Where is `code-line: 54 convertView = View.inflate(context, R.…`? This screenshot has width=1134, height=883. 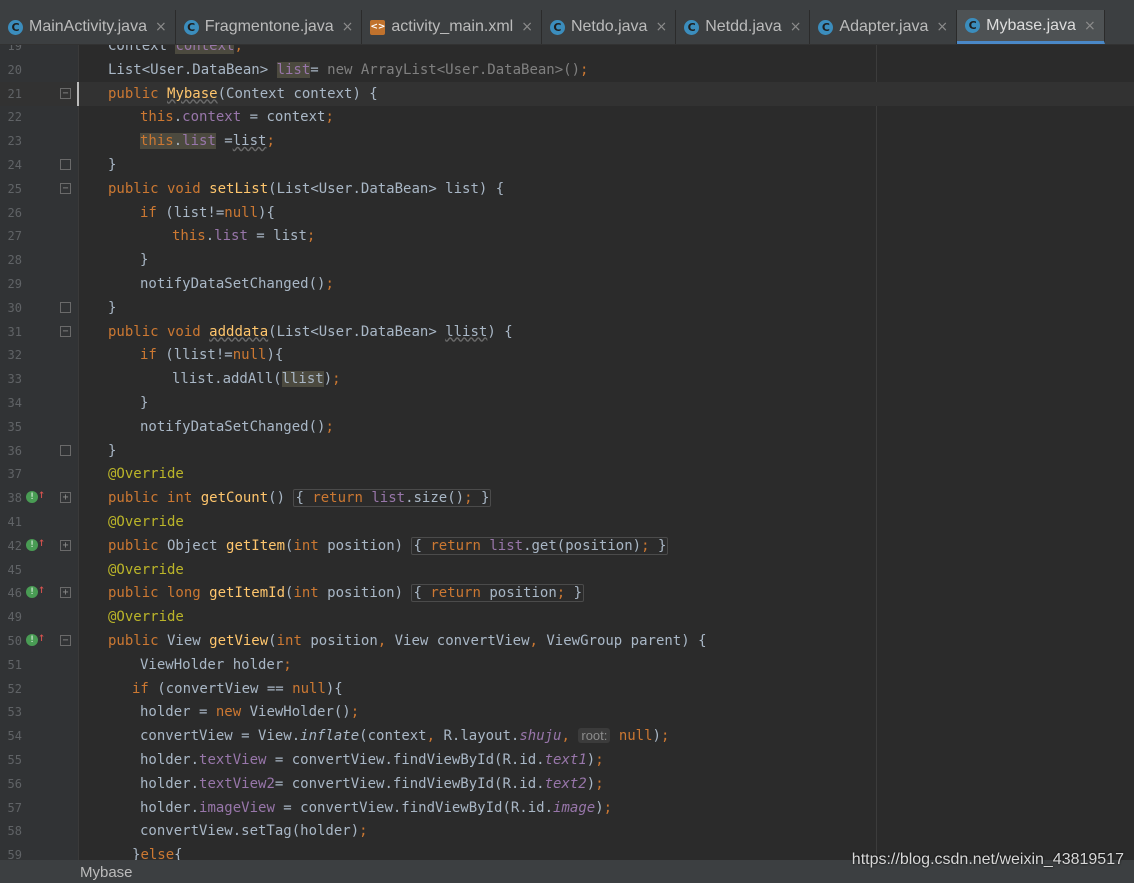 code-line: 54 convertView = View.inflate(context, R.… is located at coordinates (567, 736).